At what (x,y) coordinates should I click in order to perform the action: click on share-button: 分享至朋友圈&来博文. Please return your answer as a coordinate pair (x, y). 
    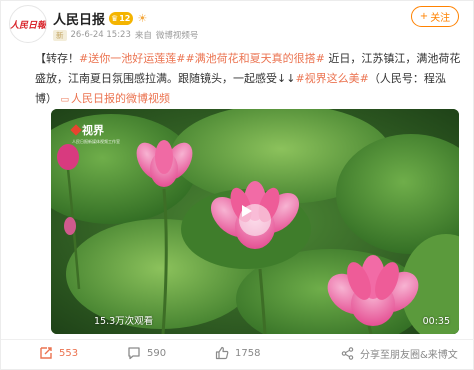
    Looking at the image, I should click on (399, 353).